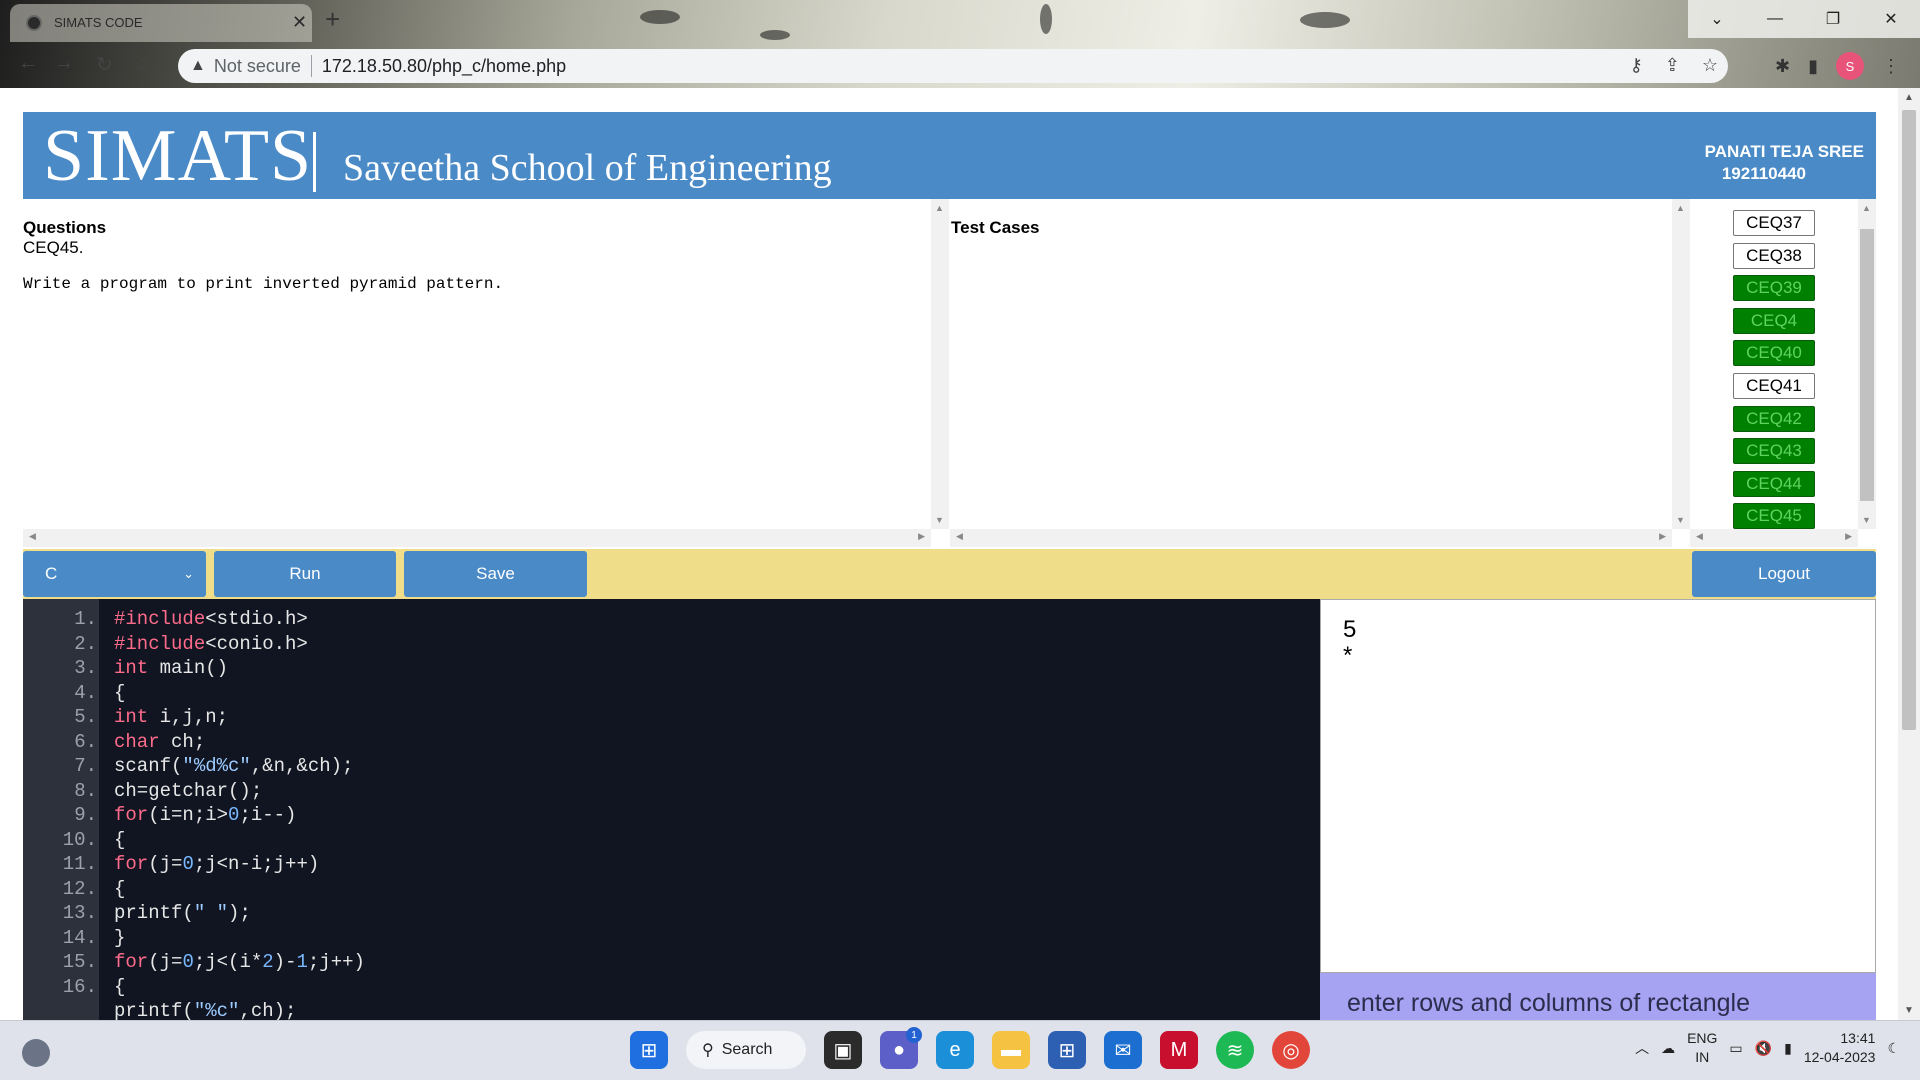 This screenshot has width=1920, height=1080. What do you see at coordinates (332, 19) in the screenshot?
I see `new-tab-icon: +` at bounding box center [332, 19].